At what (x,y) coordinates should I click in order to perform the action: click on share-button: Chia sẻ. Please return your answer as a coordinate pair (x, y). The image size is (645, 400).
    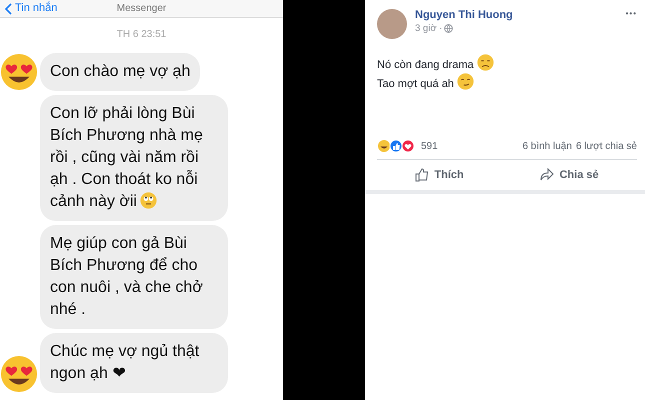
    Looking at the image, I should click on (569, 175).